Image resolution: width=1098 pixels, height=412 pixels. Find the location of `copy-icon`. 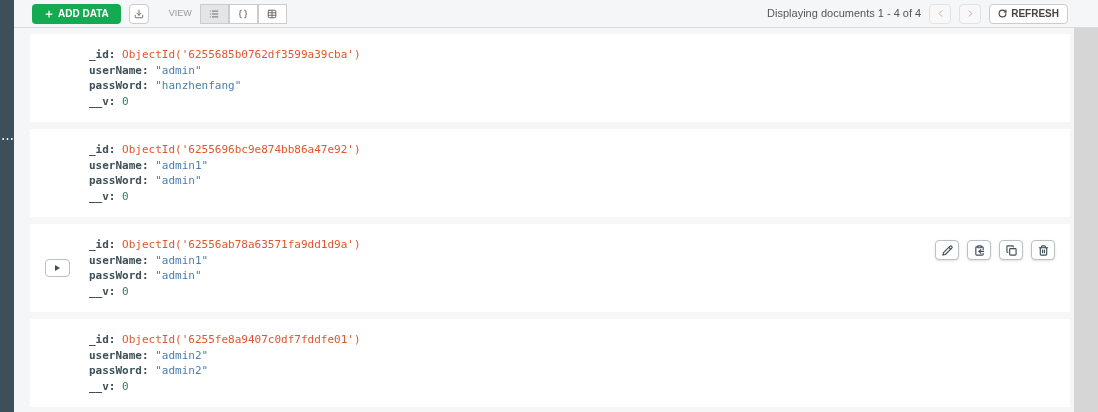

copy-icon is located at coordinates (979, 250).